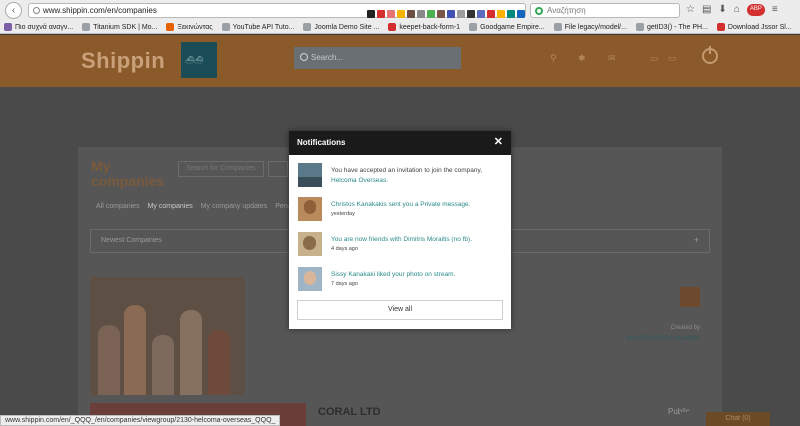 This screenshot has height=426, width=800. I want to click on view-all-button: View all, so click(400, 310).